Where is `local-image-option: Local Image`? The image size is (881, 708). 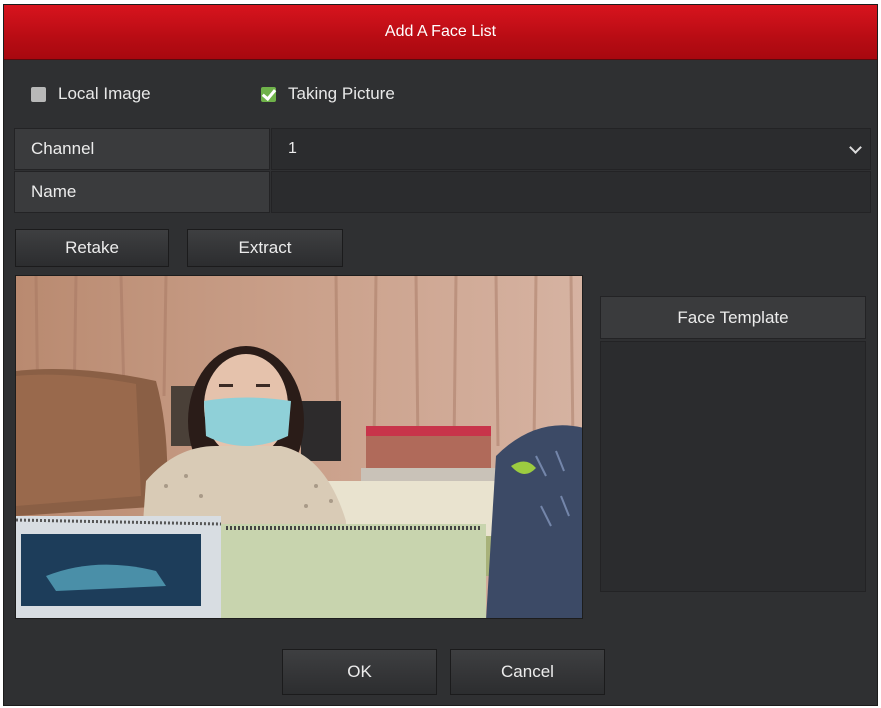 local-image-option: Local Image is located at coordinates (91, 94).